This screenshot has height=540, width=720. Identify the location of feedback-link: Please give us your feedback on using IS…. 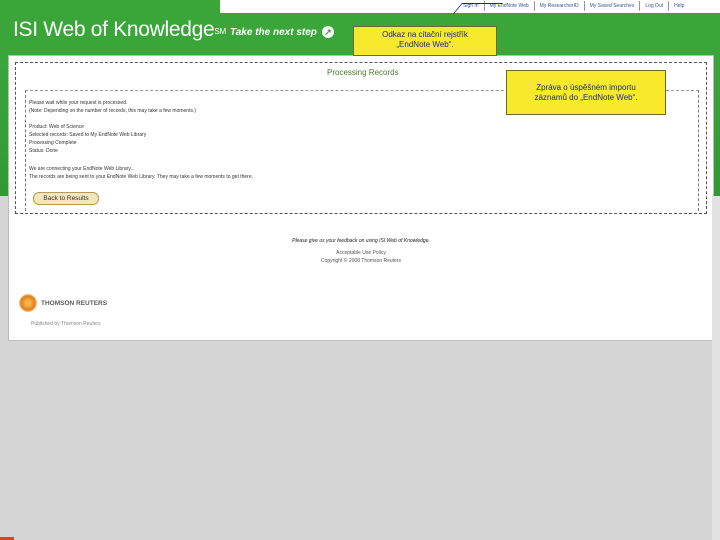
(361, 241).